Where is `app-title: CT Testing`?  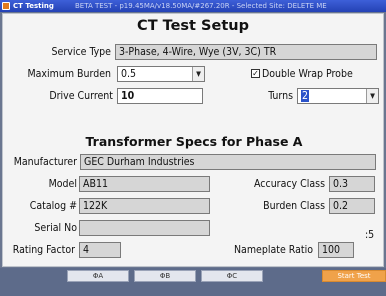
app-title: CT Testing is located at coordinates (33, 6).